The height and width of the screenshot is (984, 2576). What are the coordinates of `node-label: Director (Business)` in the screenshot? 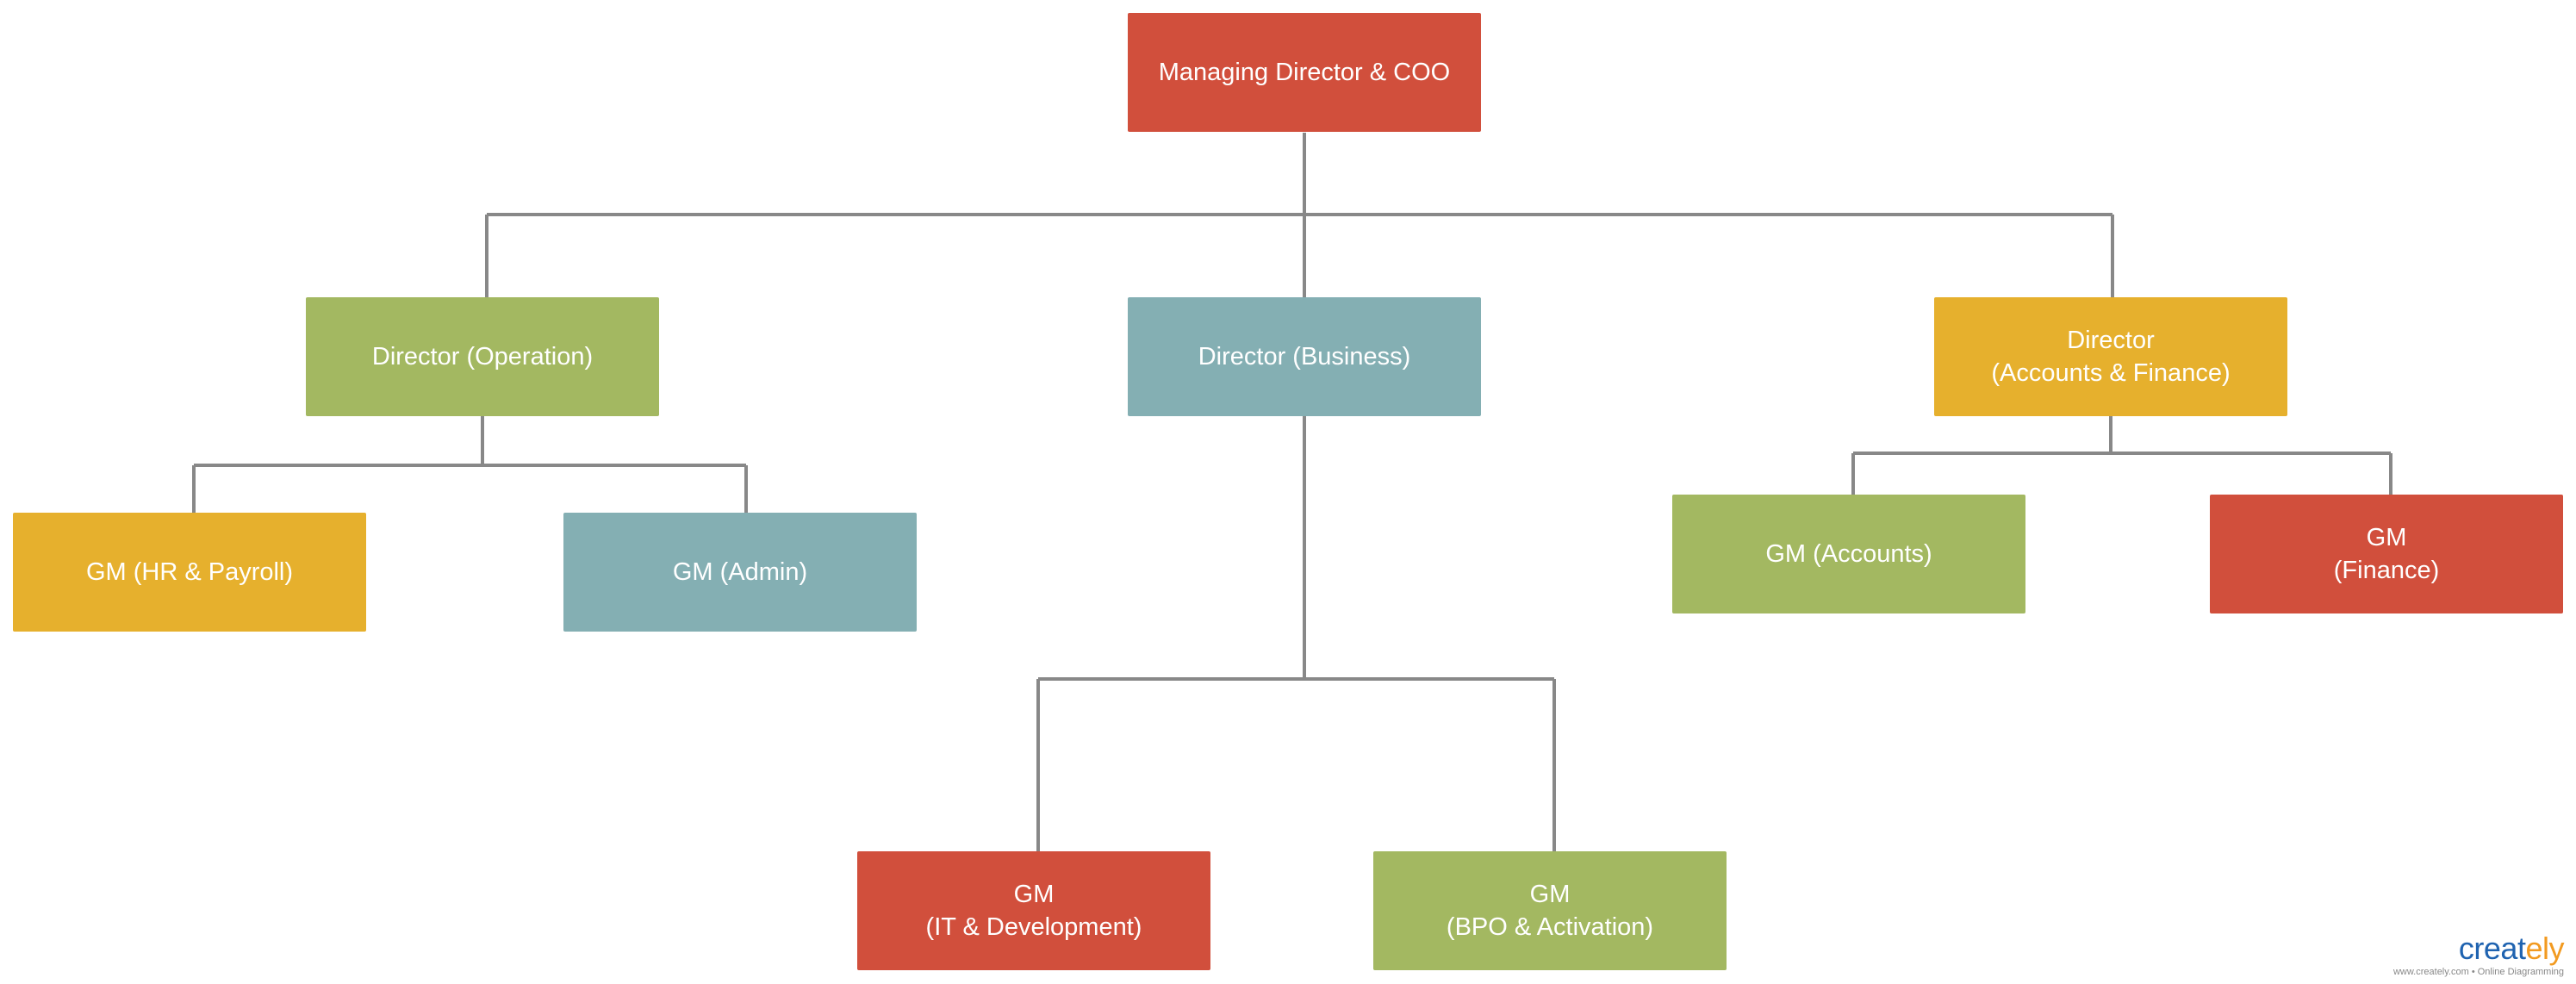 It's located at (1305, 357).